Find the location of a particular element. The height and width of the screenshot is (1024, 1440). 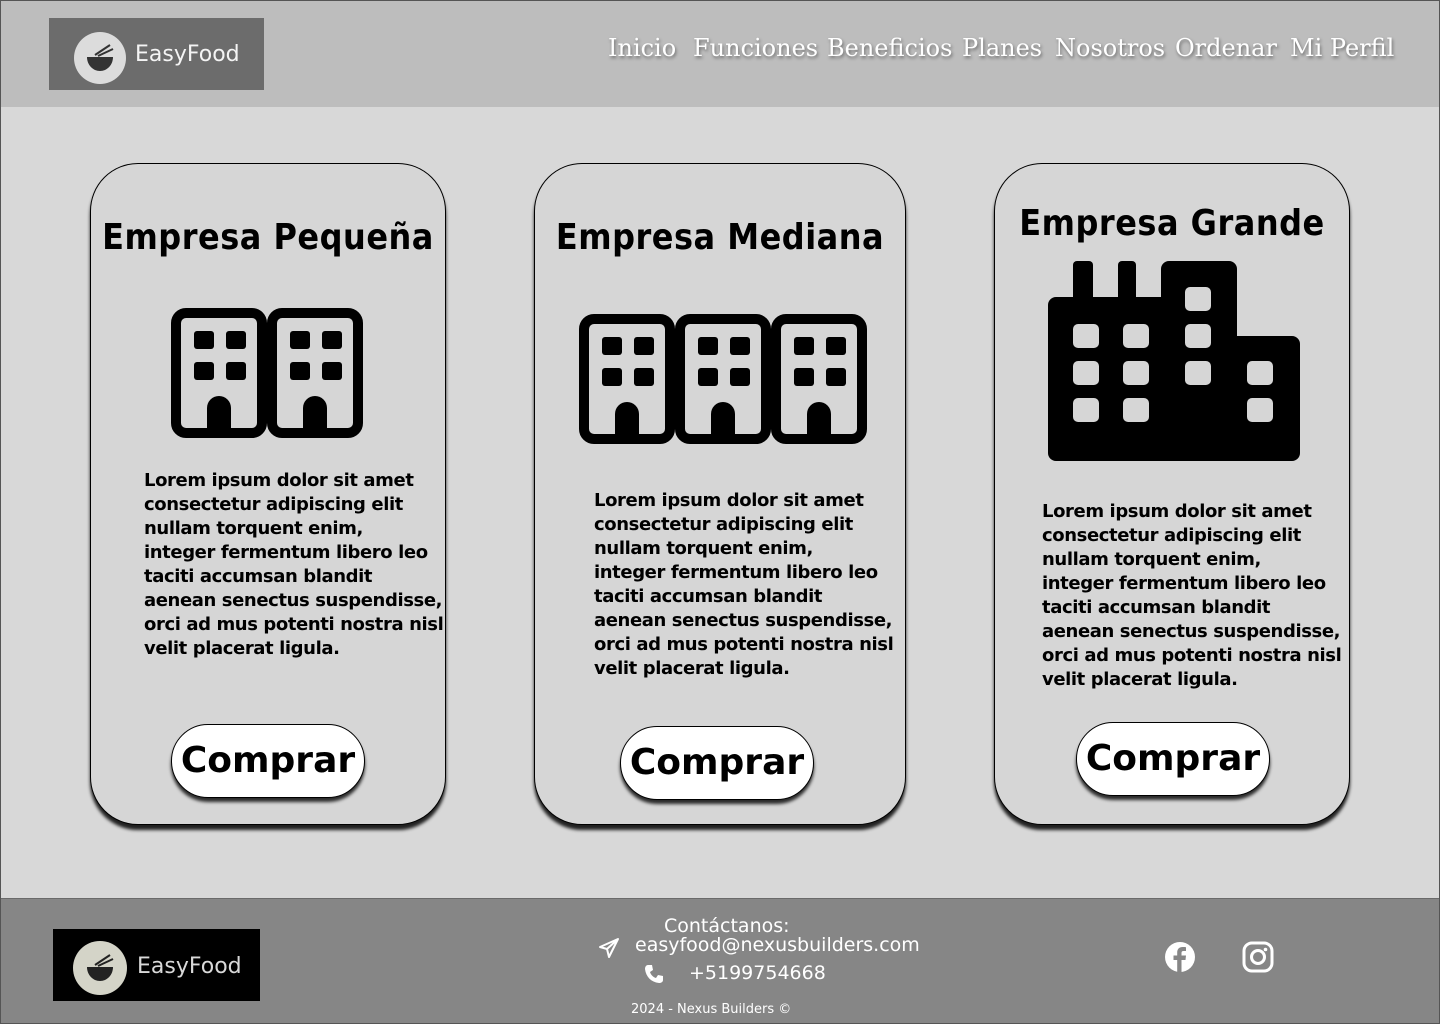

instagram-icon is located at coordinates (1258, 957).